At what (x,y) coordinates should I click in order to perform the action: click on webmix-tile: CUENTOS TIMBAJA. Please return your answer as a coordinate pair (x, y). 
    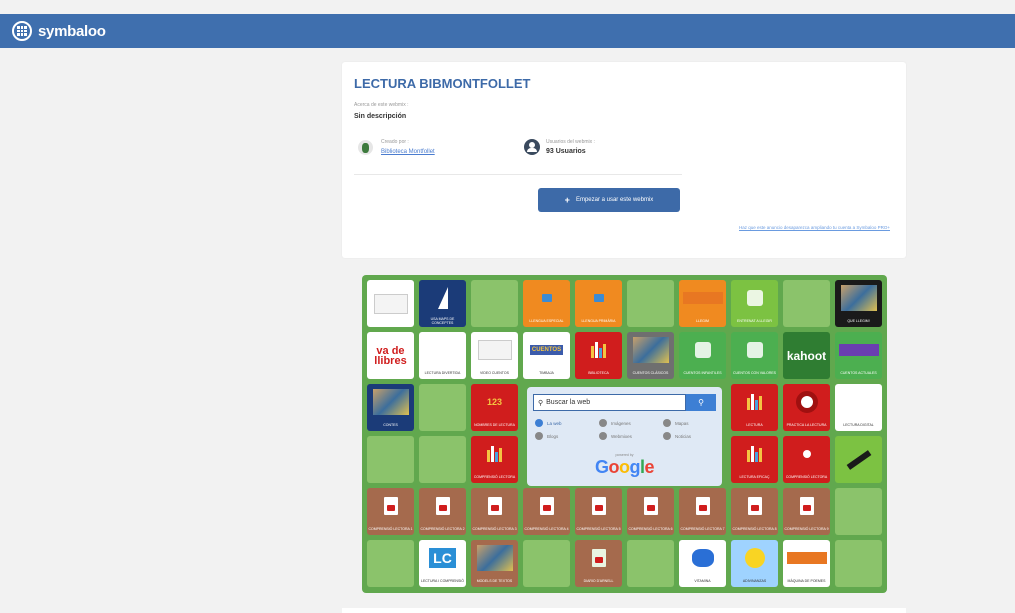
    Looking at the image, I should click on (546, 355).